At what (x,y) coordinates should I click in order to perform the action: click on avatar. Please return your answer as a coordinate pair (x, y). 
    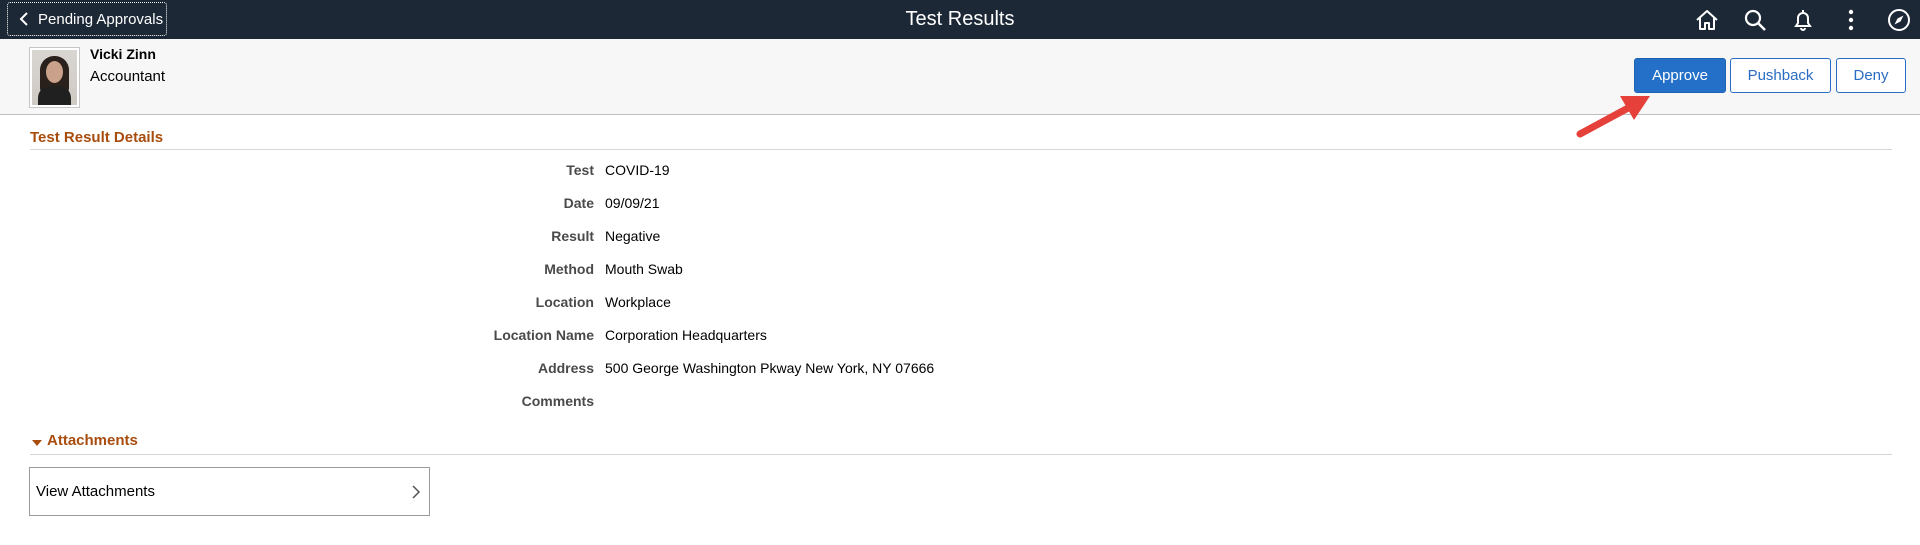
    Looking at the image, I should click on (54, 77).